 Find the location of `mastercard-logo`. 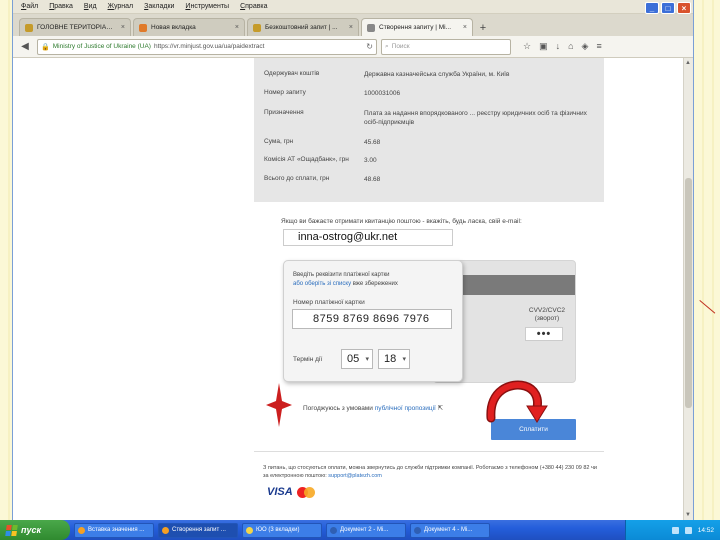

mastercard-logo is located at coordinates (305, 492).